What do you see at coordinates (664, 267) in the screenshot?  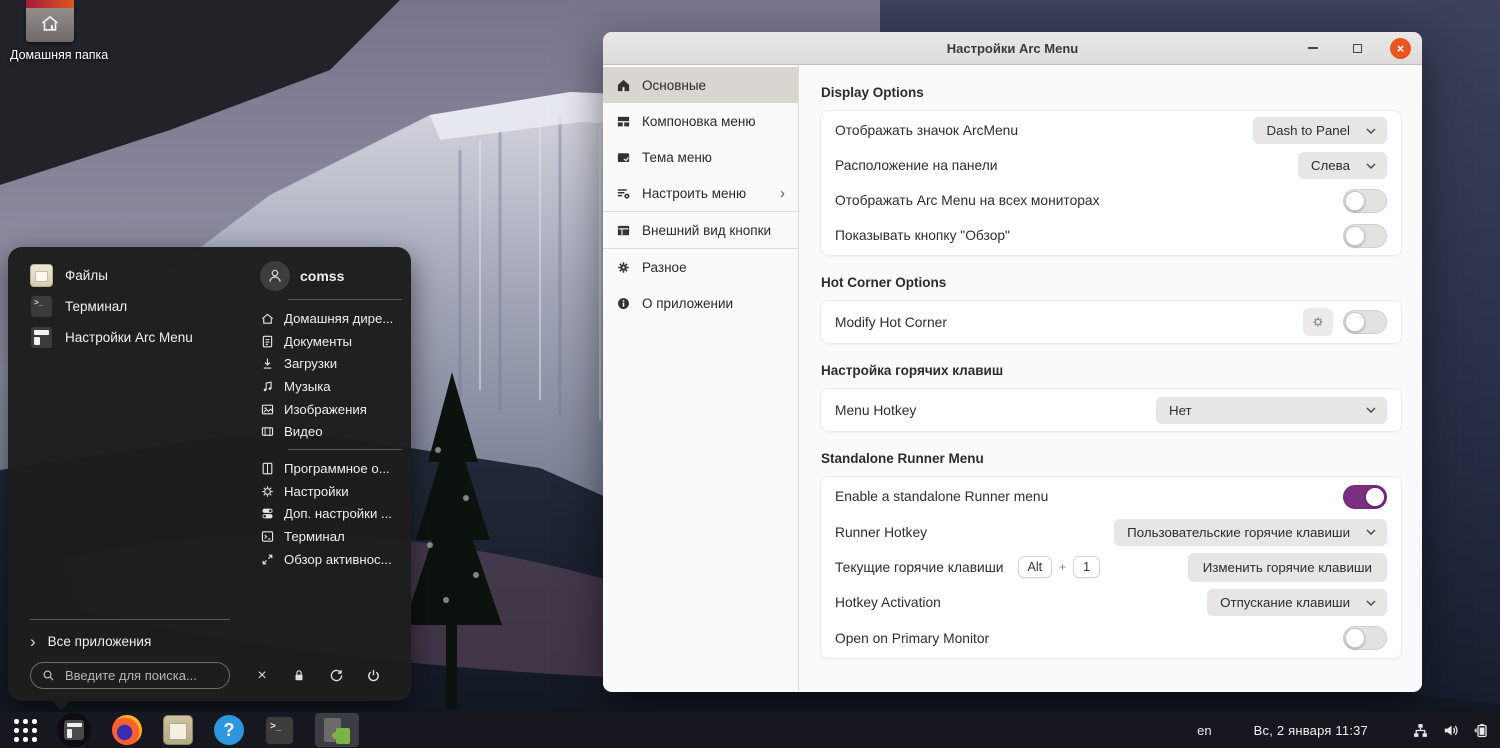 I see `sidebar-label: Разное` at bounding box center [664, 267].